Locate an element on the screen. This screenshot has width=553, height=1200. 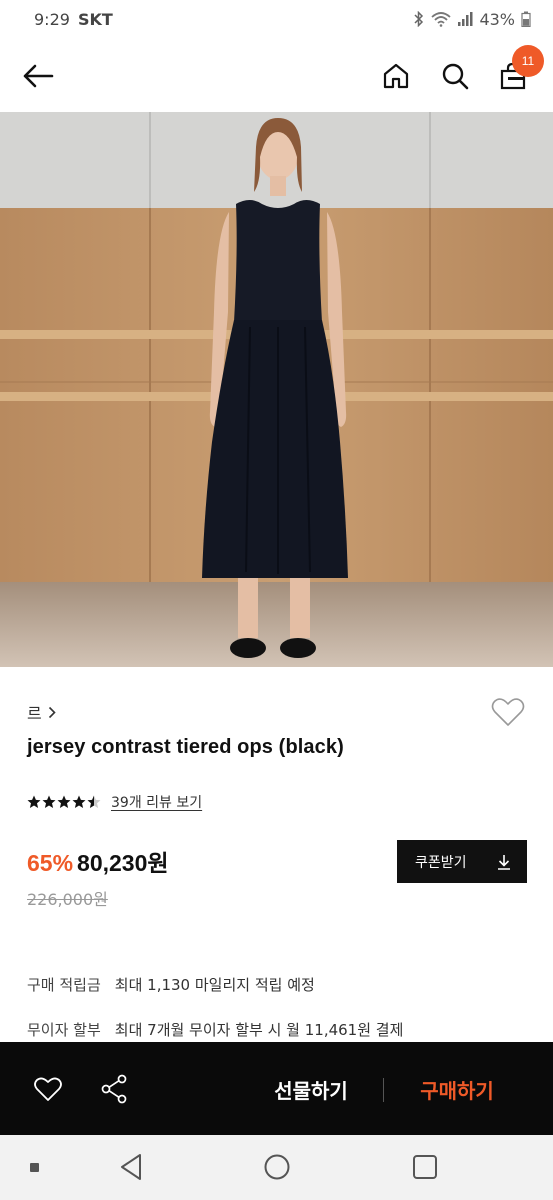
product-rating: 39개 리뷰 보기 is located at coordinates (114, 802).